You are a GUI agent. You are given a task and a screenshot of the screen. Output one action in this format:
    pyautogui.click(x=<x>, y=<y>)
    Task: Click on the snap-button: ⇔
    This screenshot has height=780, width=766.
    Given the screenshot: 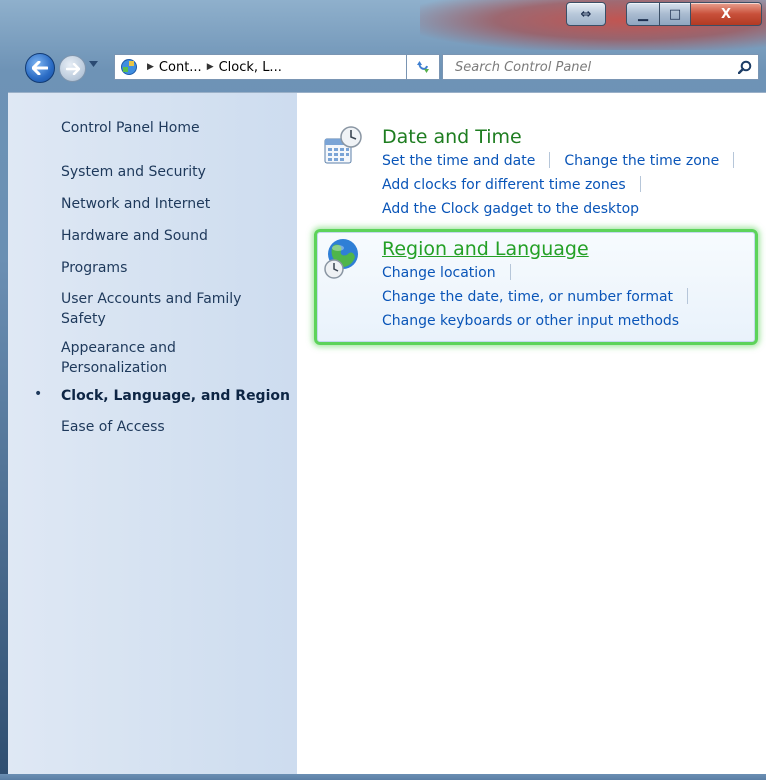 What is the action you would take?
    pyautogui.click(x=586, y=14)
    